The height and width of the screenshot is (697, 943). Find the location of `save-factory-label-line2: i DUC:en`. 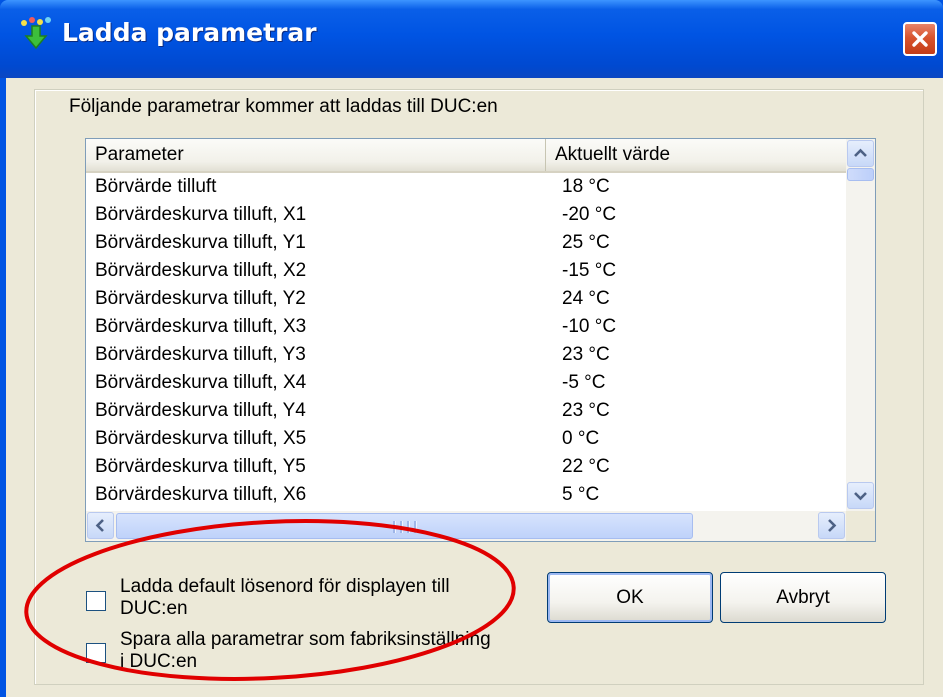

save-factory-label-line2: i DUC:en is located at coordinates (159, 661).